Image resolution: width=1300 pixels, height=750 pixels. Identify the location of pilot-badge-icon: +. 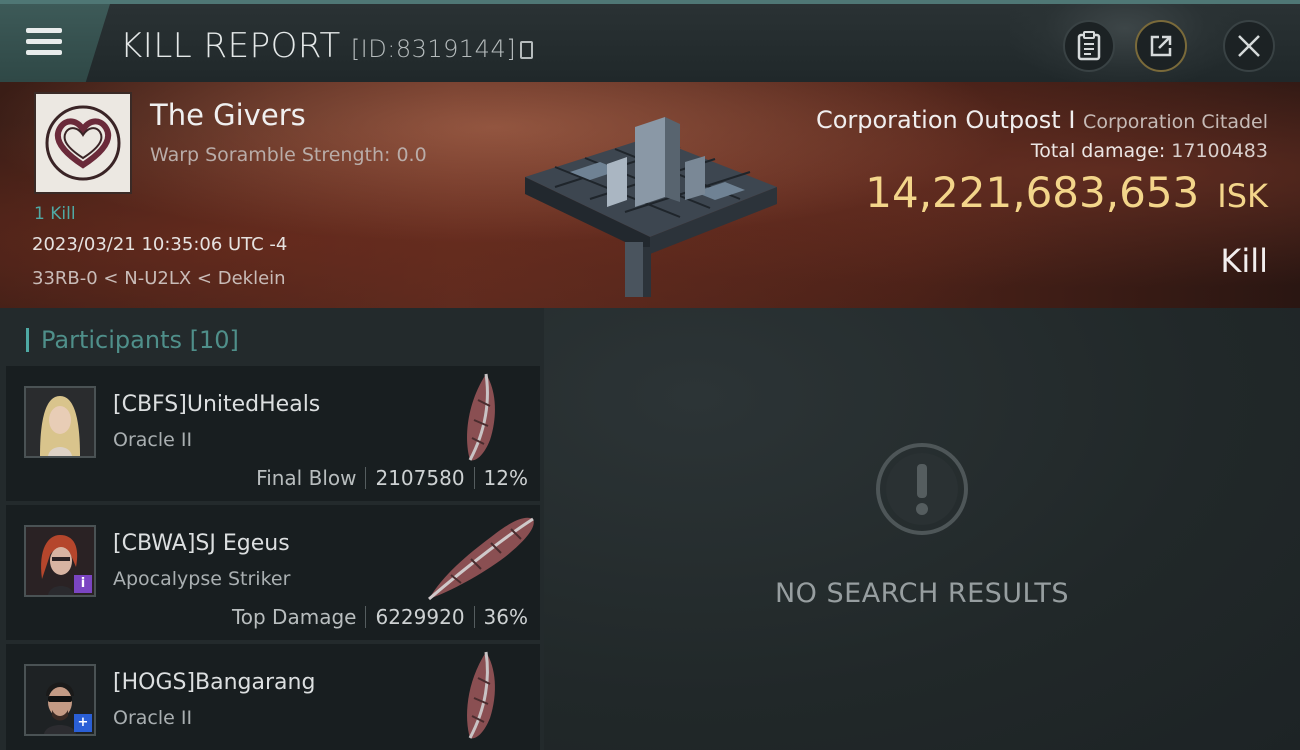
(83, 723).